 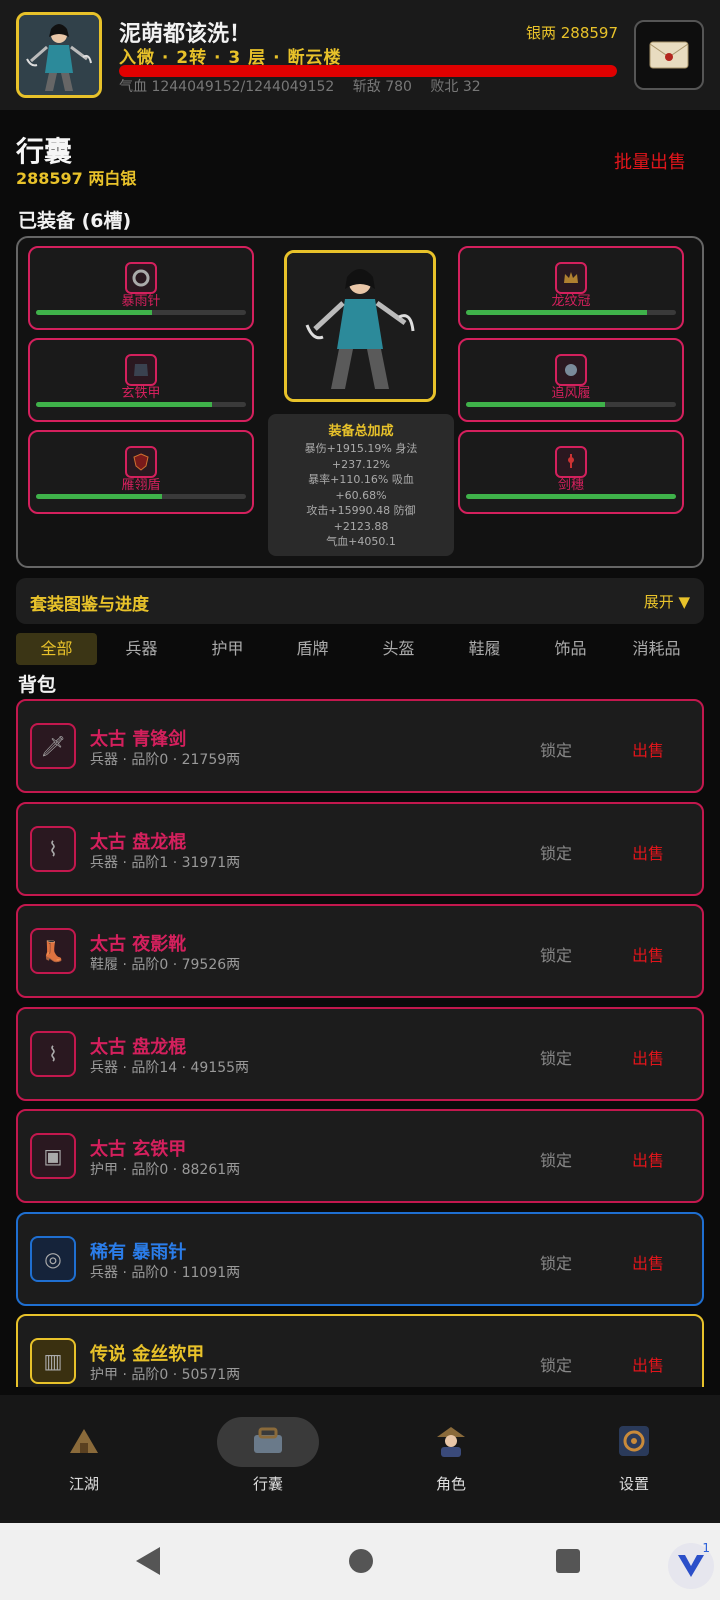 What do you see at coordinates (360, 849) in the screenshot?
I see `list-item: ⌇ 太古 盘龙棍 兵器 · 品阶1 · 31971两 锁定 出售` at bounding box center [360, 849].